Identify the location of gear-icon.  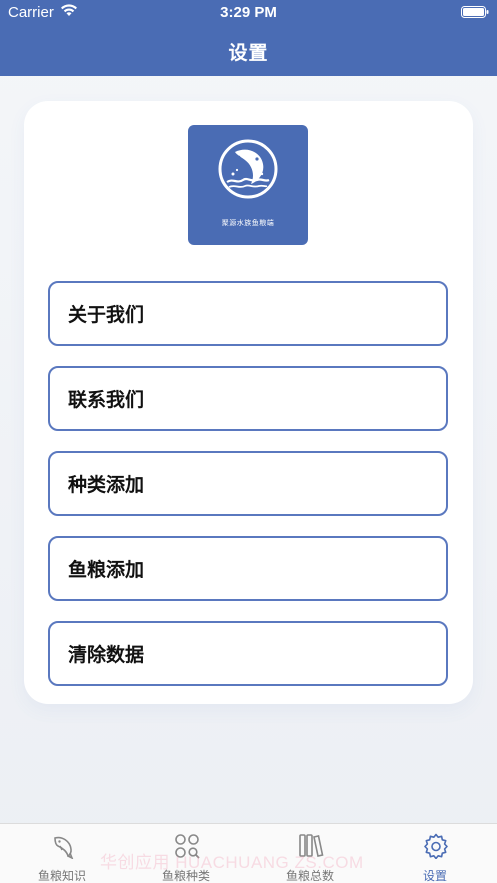
(436, 846).